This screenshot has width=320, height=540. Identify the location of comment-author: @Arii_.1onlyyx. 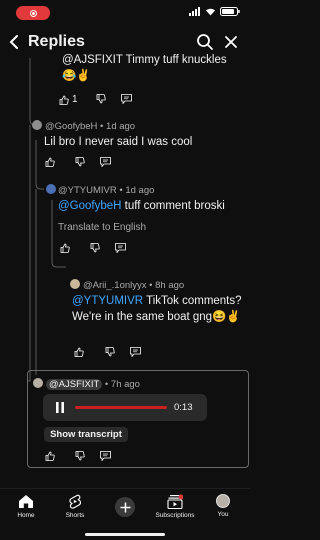
(115, 285).